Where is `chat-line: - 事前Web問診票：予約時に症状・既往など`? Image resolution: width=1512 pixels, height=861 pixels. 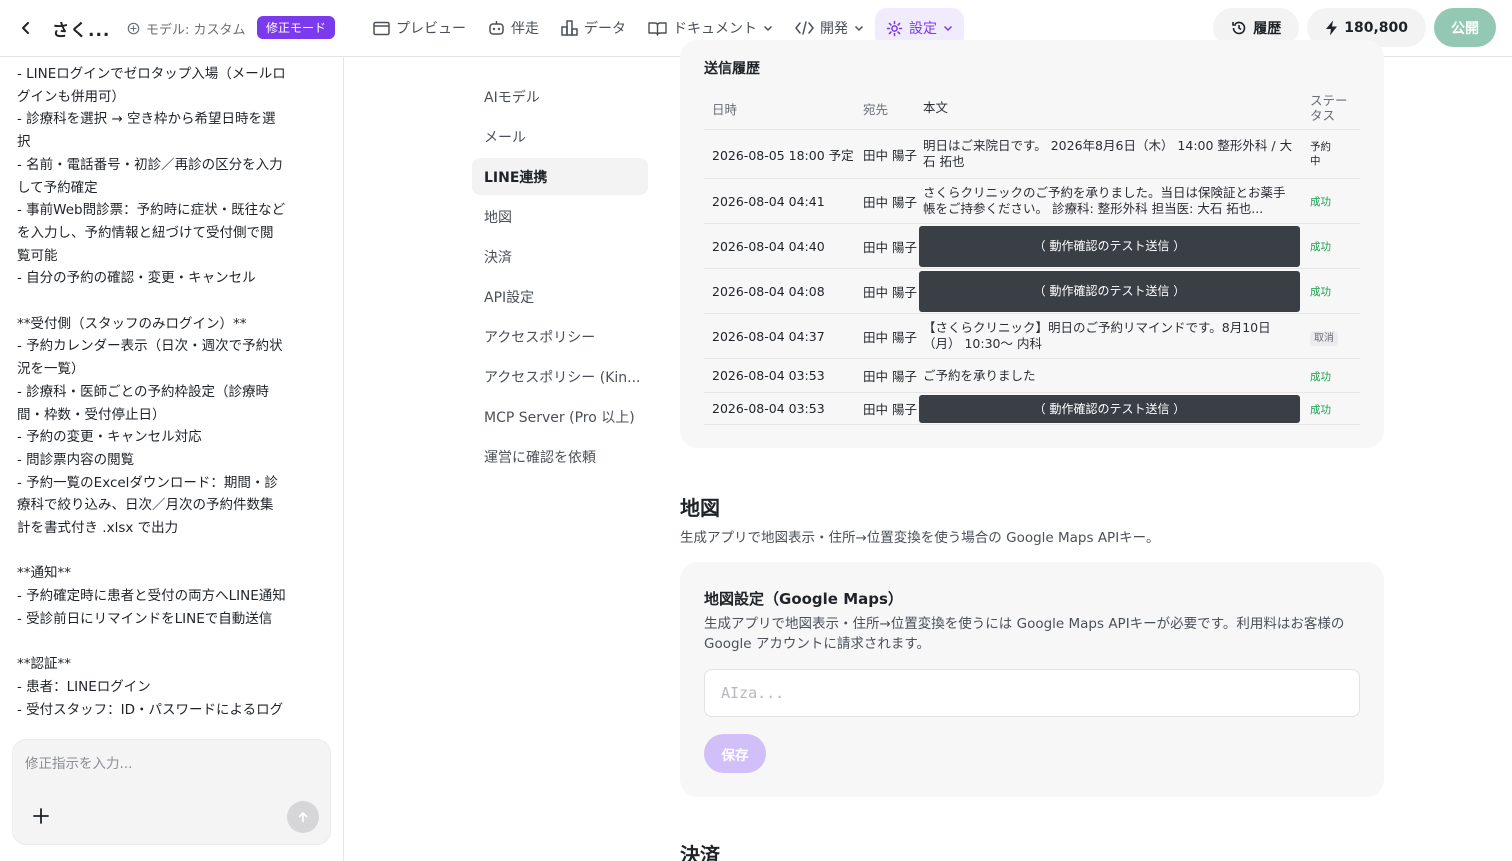 chat-line: - 事前Web問診票：予約時に症状・既往など is located at coordinates (151, 210).